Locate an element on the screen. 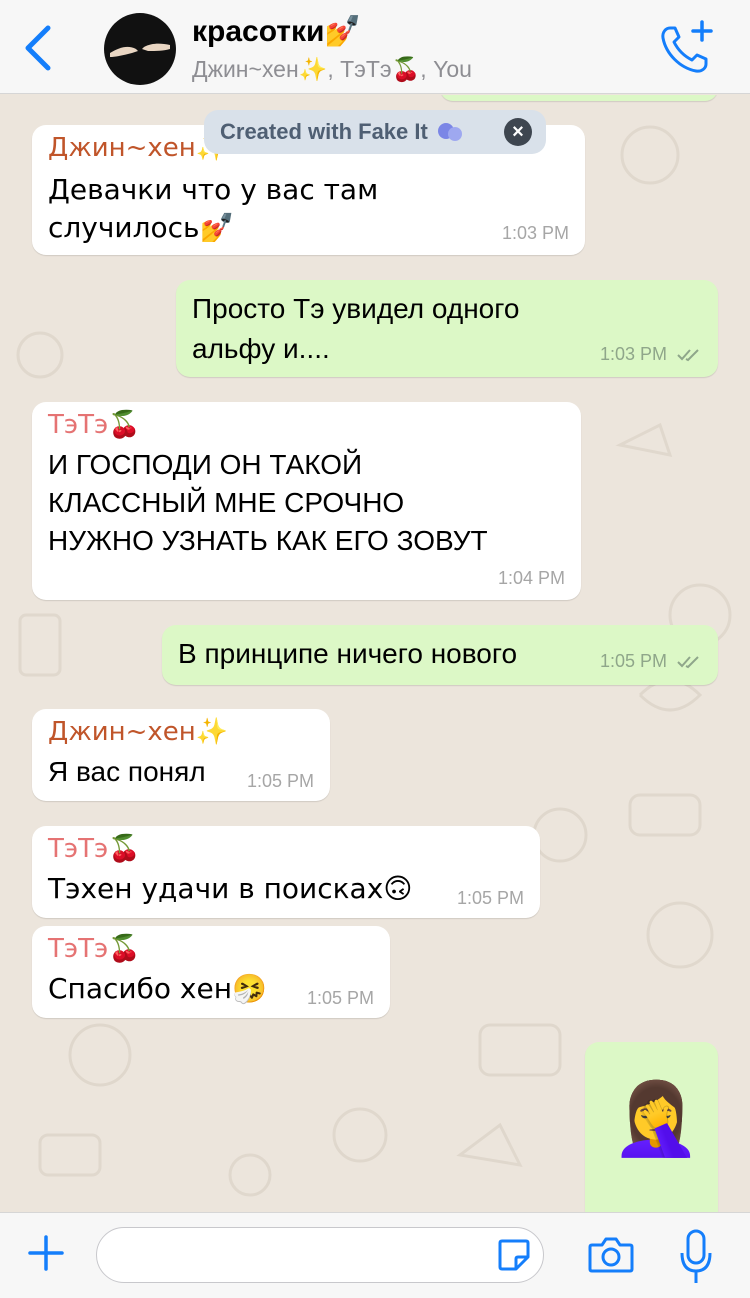  microphone-icon is located at coordinates (696, 1257).